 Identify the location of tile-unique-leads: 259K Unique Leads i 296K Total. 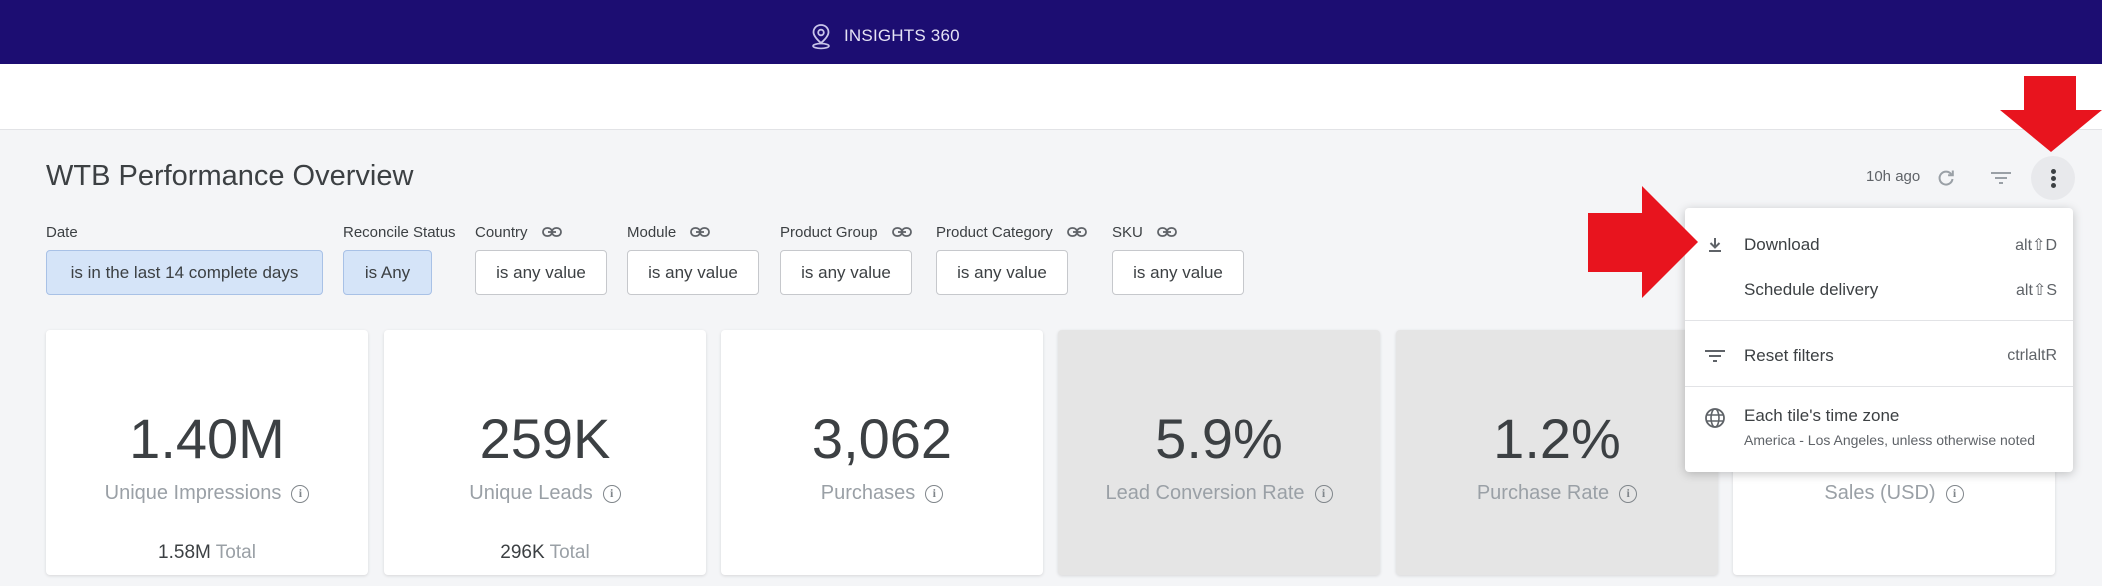
(545, 452).